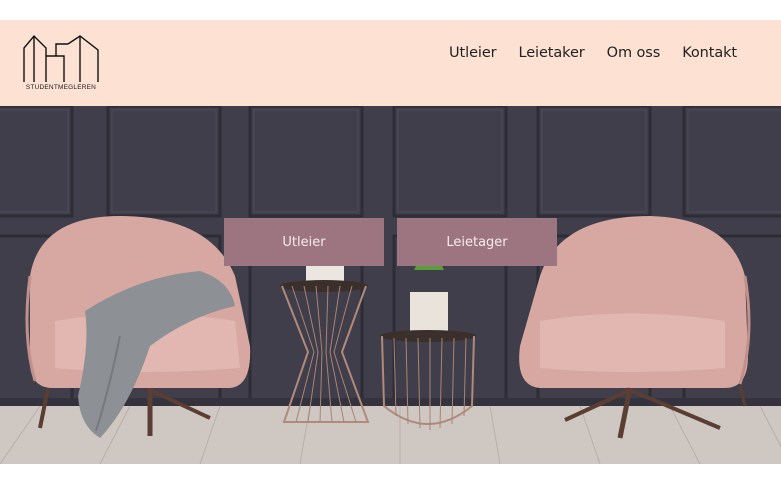 Image resolution: width=781 pixels, height=484 pixels. What do you see at coordinates (477, 242) in the screenshot?
I see `hero-leietager-button: Leietager` at bounding box center [477, 242].